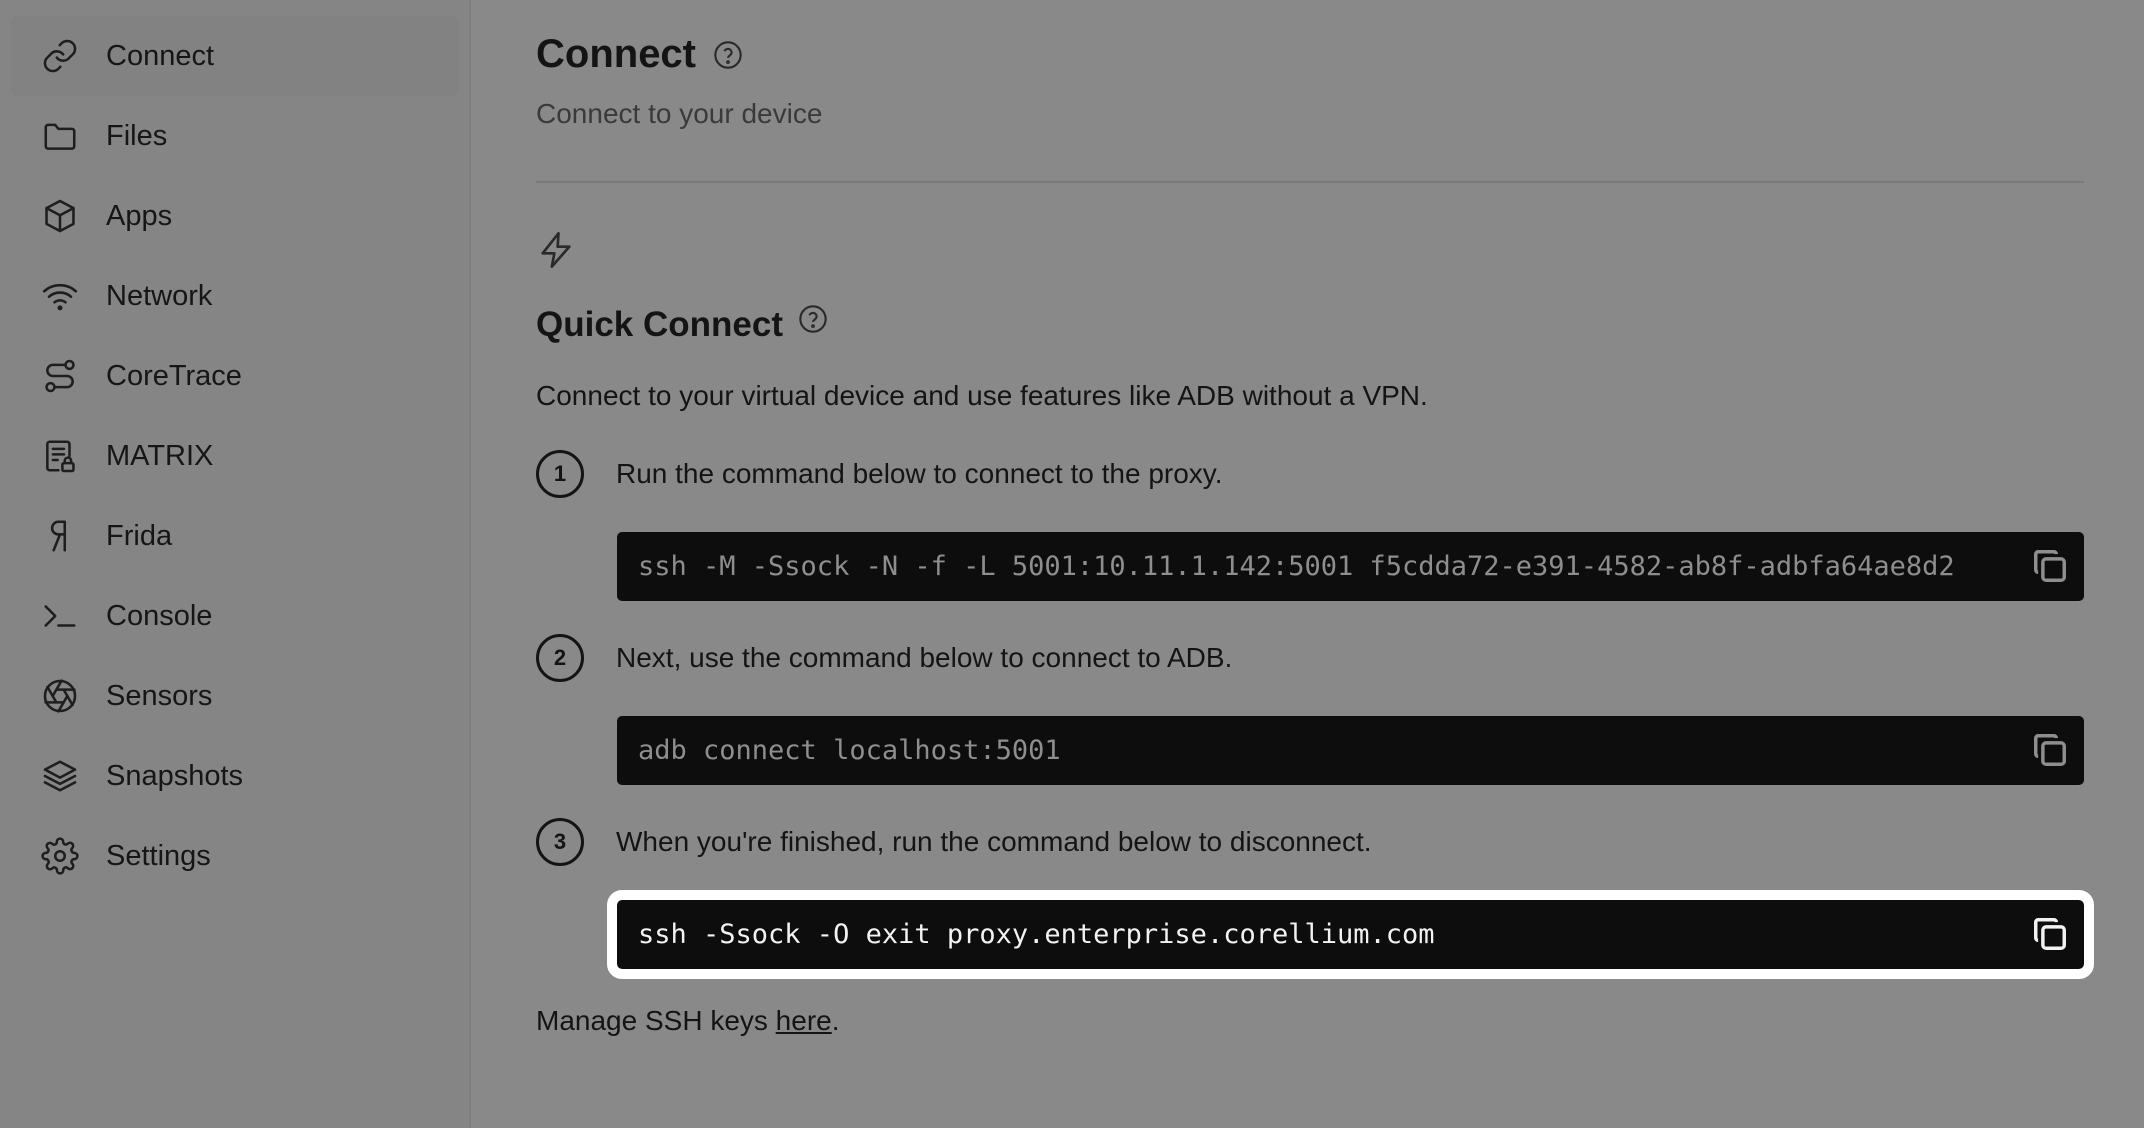 Image resolution: width=2144 pixels, height=1128 pixels. Describe the element at coordinates (60, 216) in the screenshot. I see `cube-icon` at that location.